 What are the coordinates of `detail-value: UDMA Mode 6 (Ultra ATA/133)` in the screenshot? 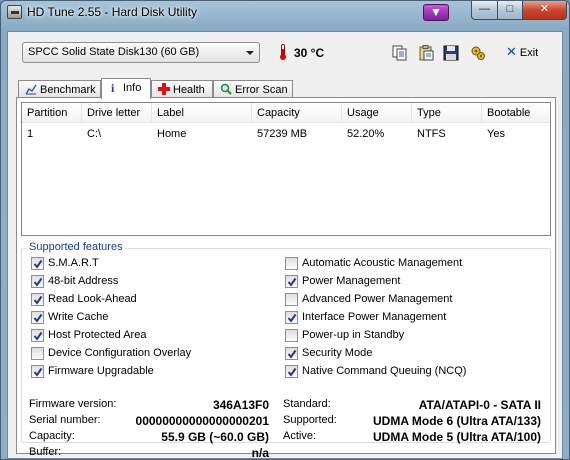 It's located at (456, 421).